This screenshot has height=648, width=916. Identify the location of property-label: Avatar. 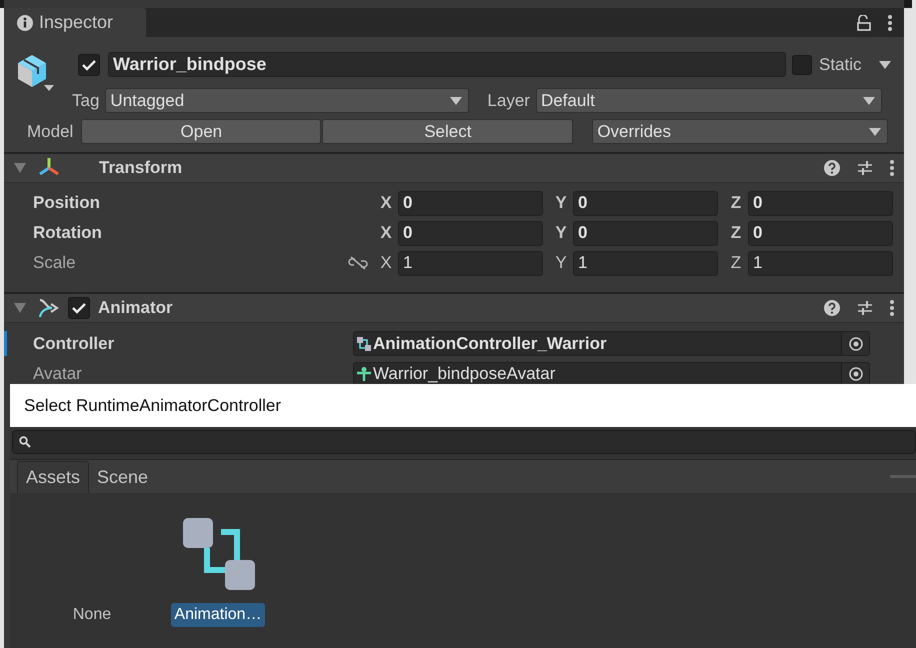
(57, 374).